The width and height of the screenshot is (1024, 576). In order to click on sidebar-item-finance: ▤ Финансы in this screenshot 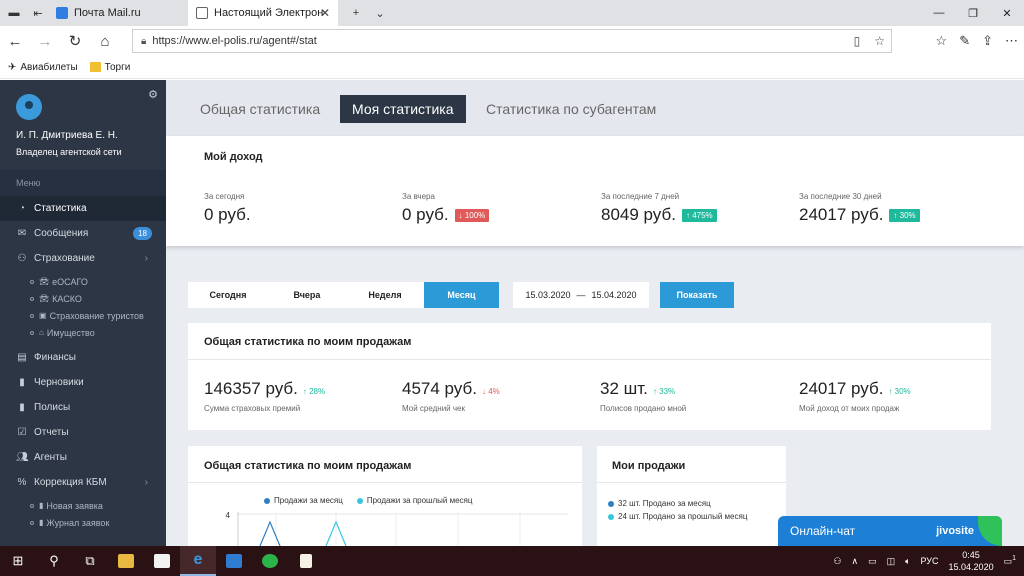, I will do `click(83, 357)`.